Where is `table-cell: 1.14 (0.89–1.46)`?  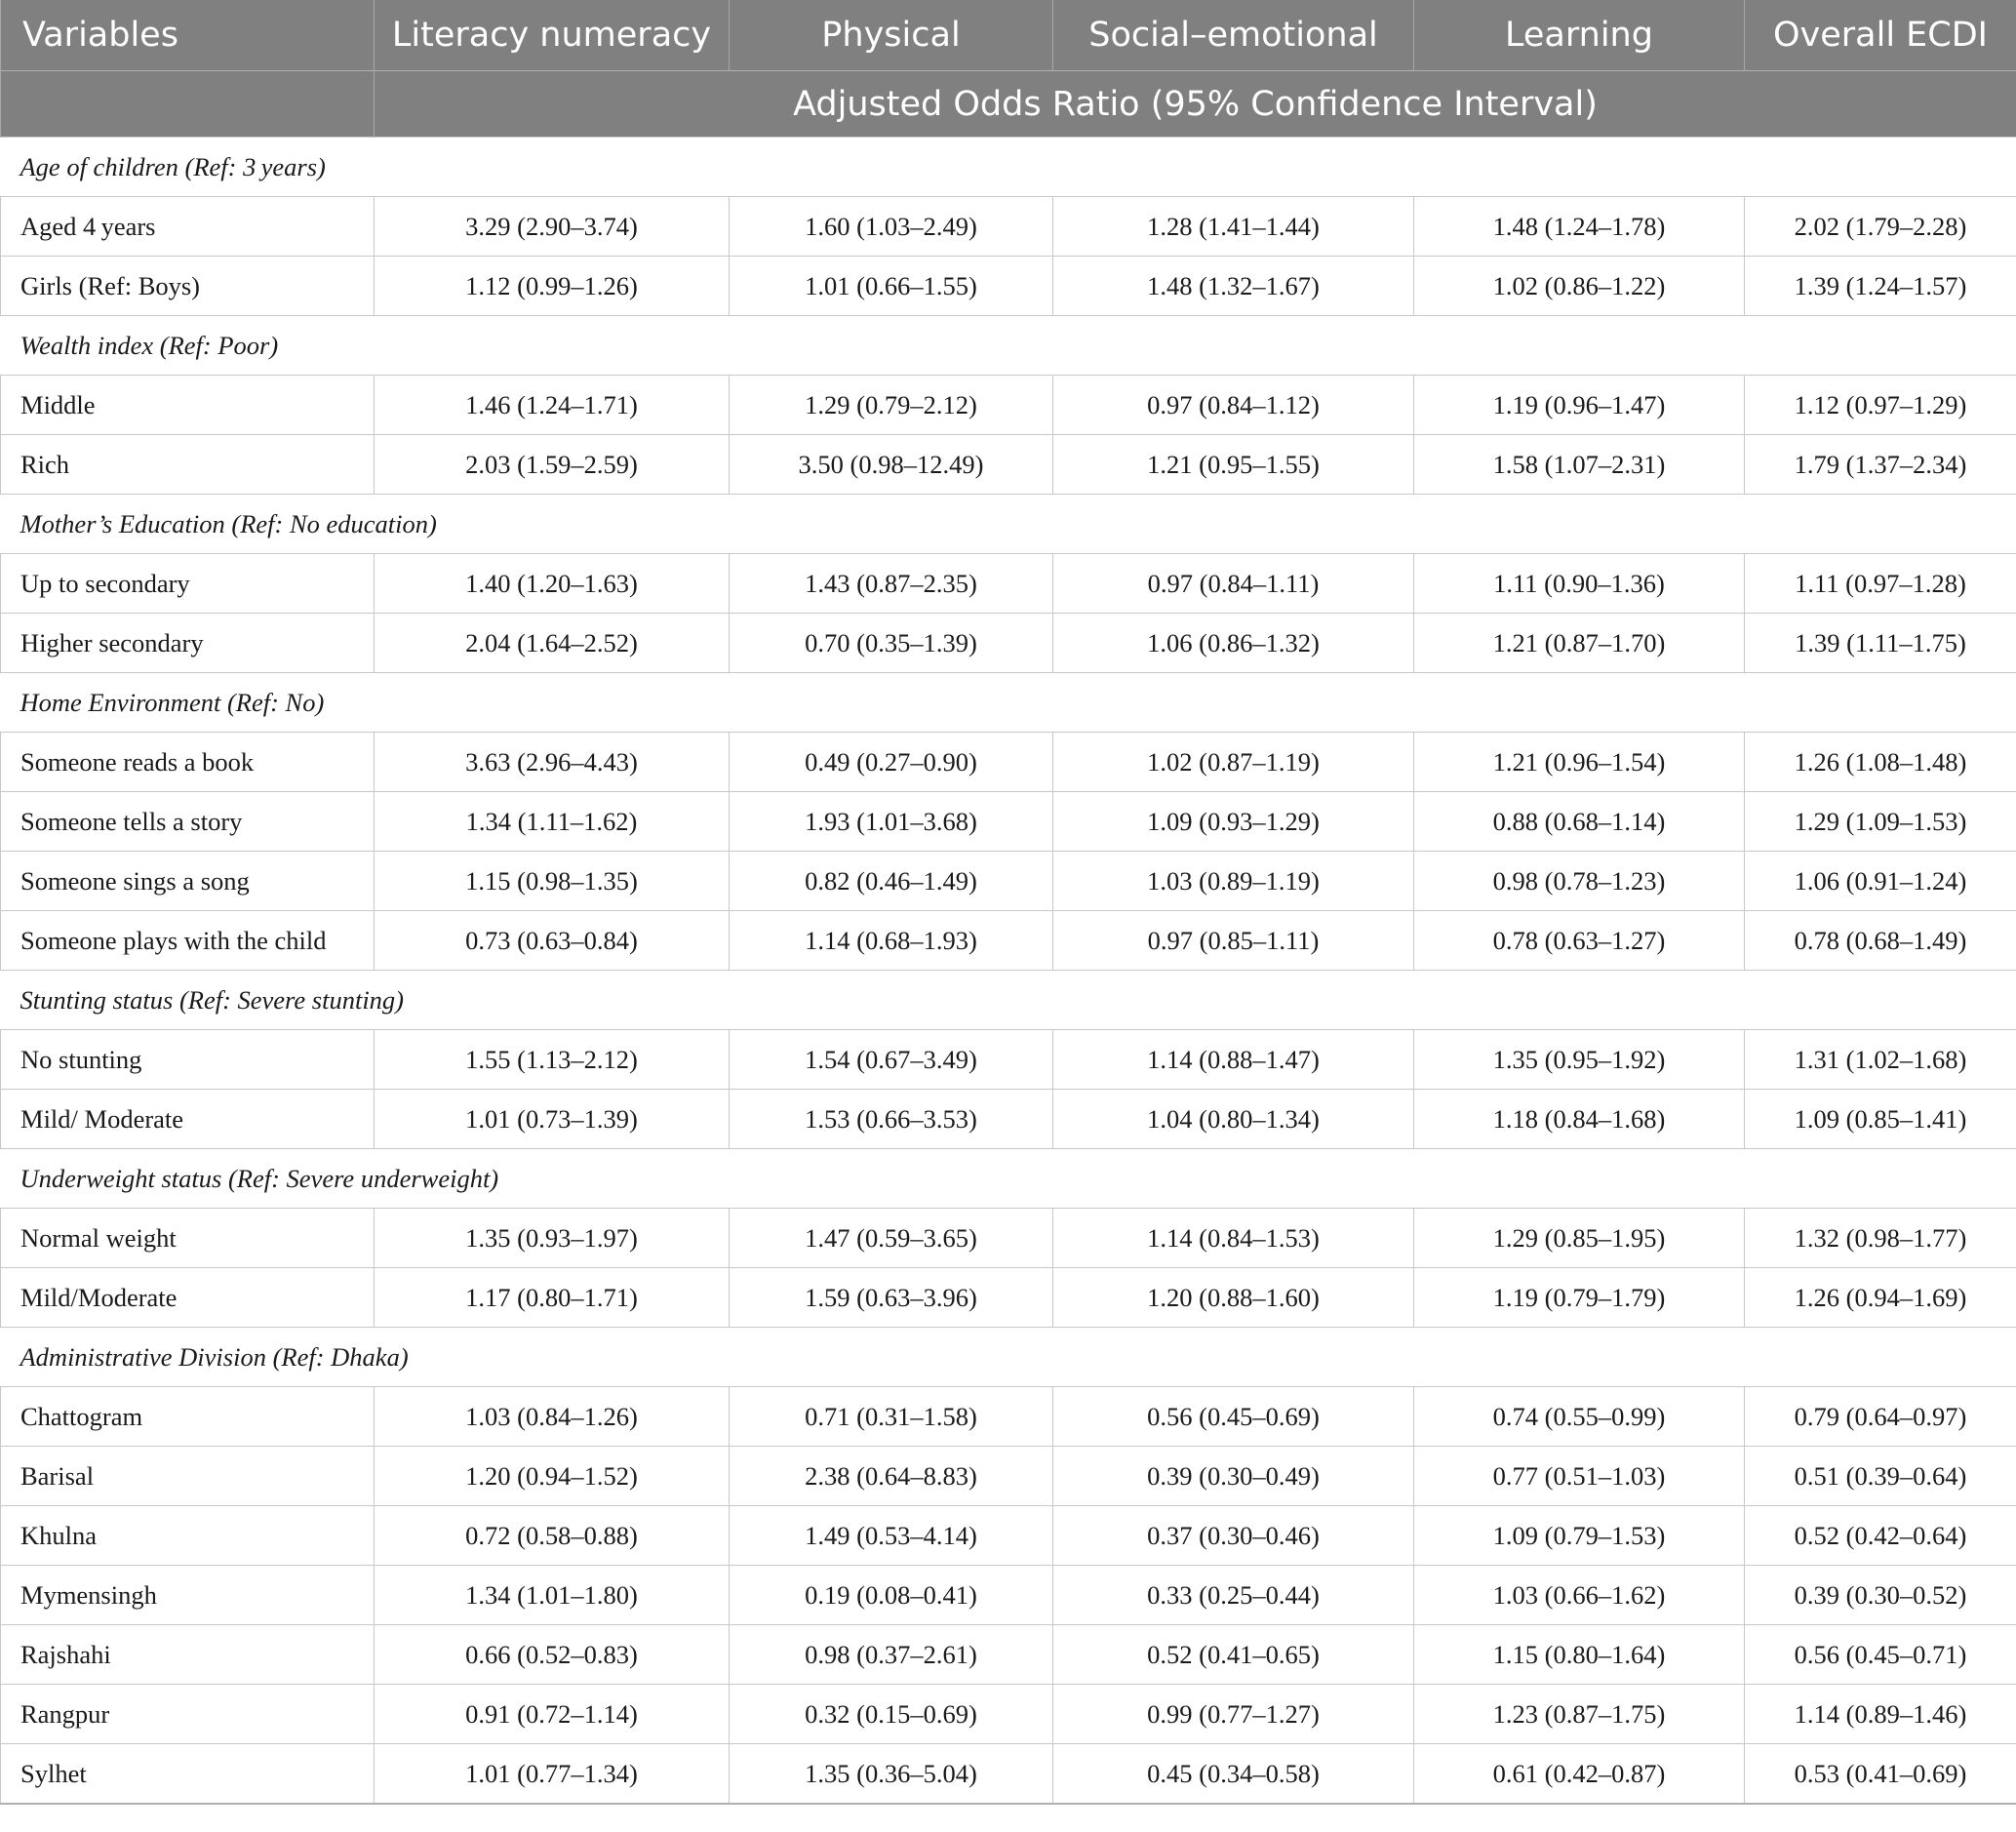 table-cell: 1.14 (0.89–1.46) is located at coordinates (1880, 1714).